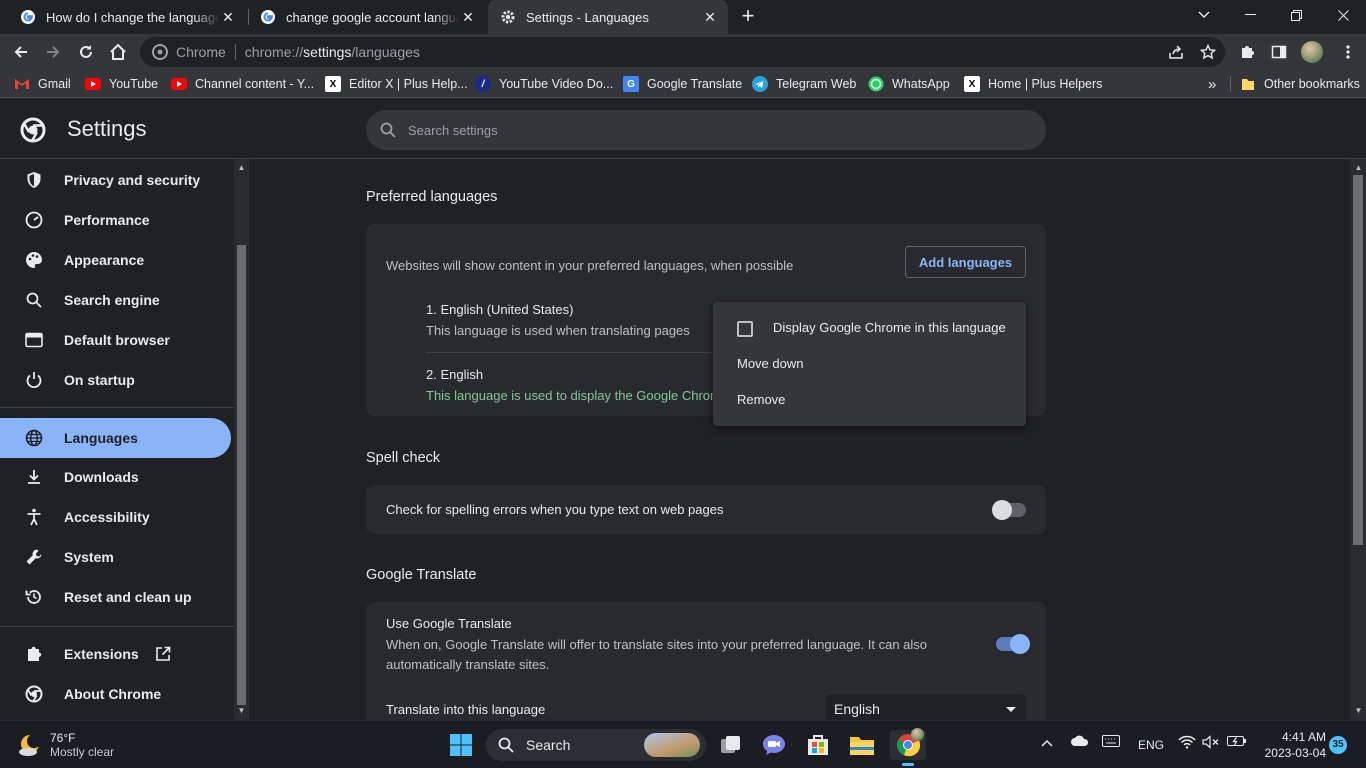 This screenshot has width=1366, height=768. I want to click on bookmark-google-translate: G Google Translate, so click(682, 84).